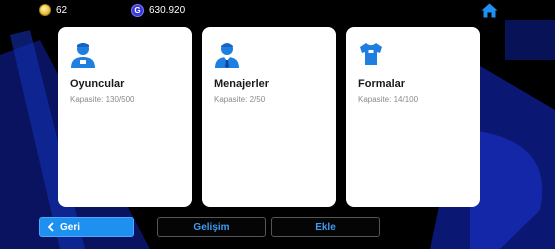  Describe the element at coordinates (102, 99) in the screenshot. I see `card-capacity: Kapasite: 130/500` at that location.